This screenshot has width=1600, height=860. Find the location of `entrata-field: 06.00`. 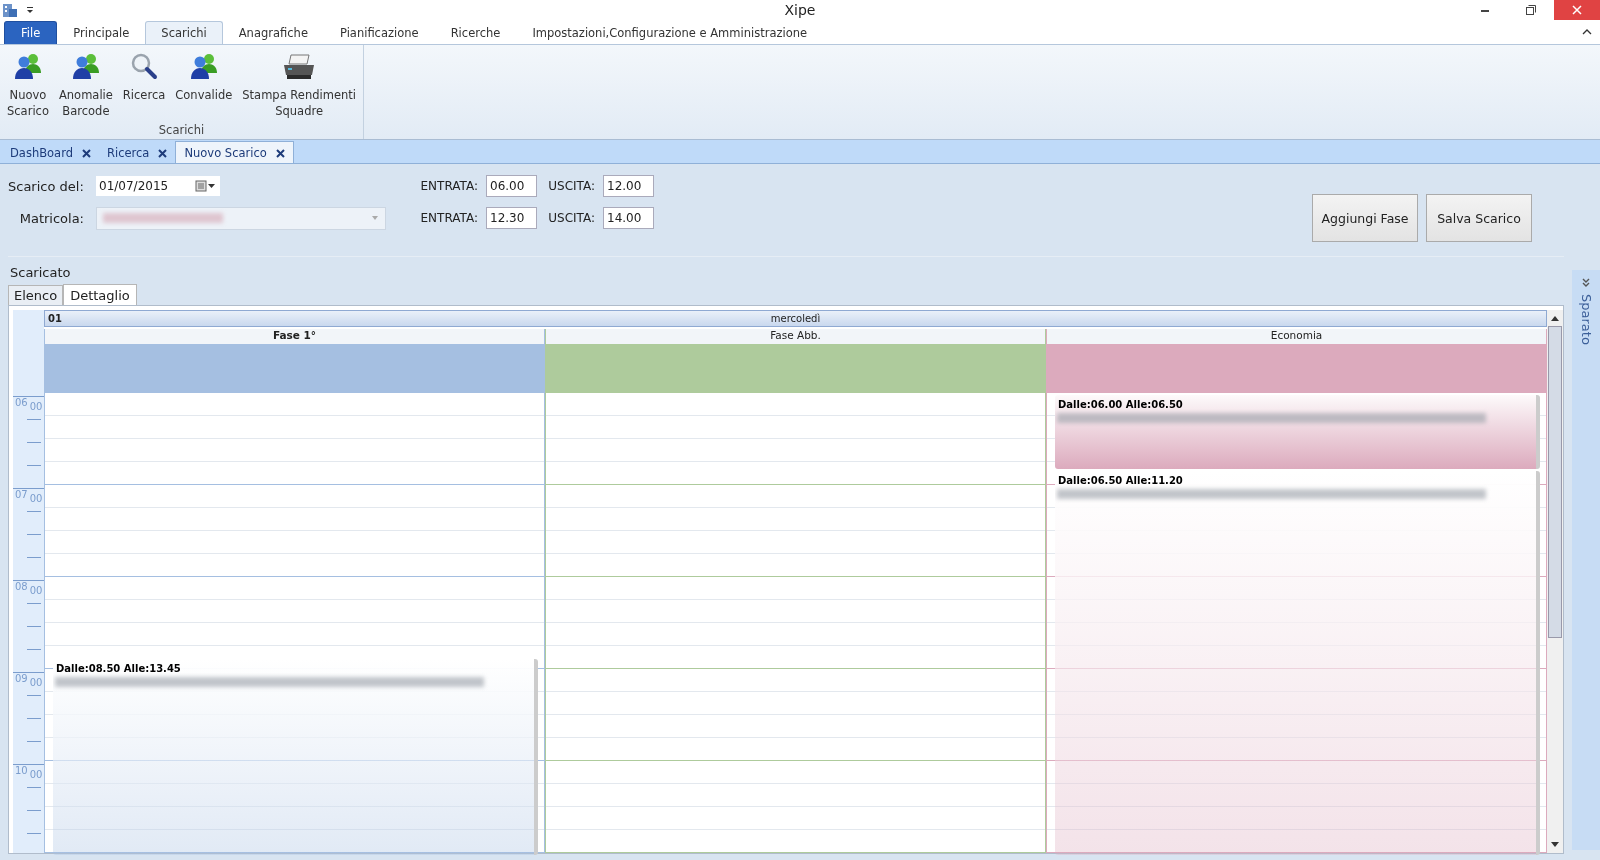

entrata-field: 06.00 is located at coordinates (511, 186).